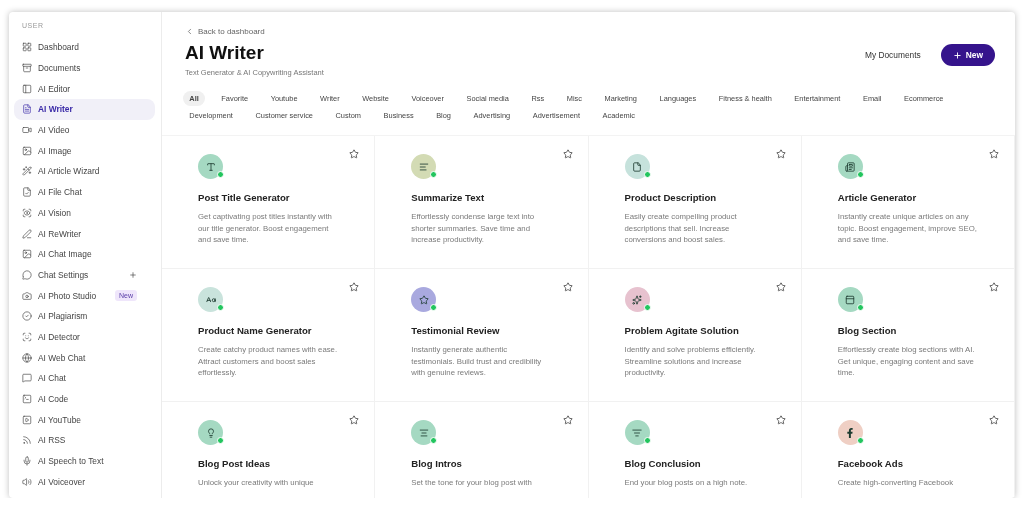 The image size is (1024, 512). I want to click on tool-title: Blog Intros, so click(437, 463).